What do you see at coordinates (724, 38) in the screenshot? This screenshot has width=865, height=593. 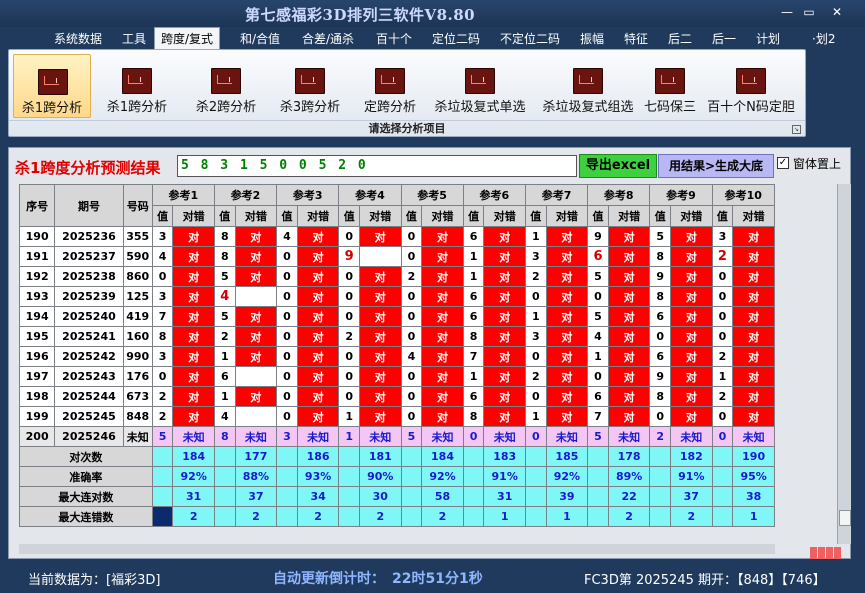 I see `menu-item-11: 后一` at bounding box center [724, 38].